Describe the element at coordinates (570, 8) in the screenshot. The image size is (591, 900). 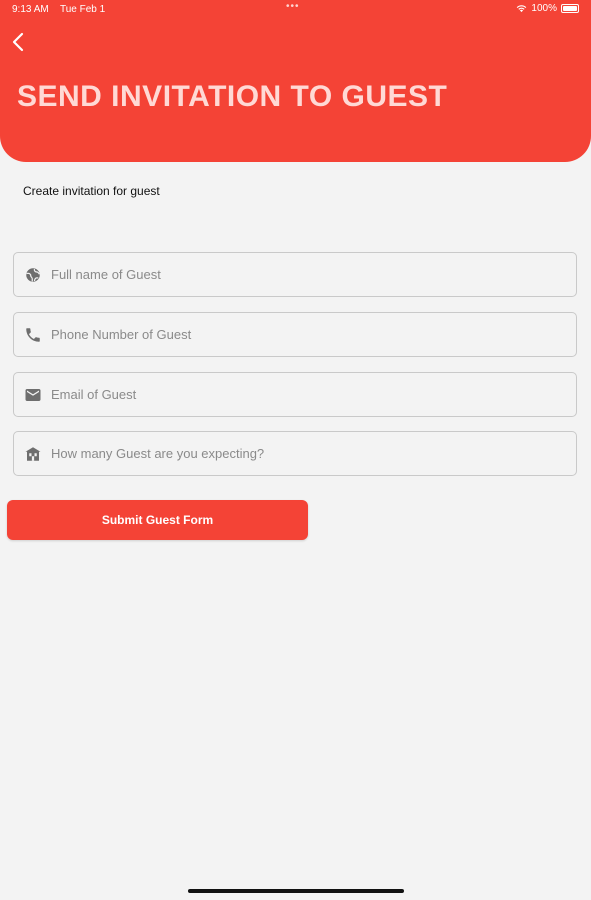
I see `battery-icon` at that location.